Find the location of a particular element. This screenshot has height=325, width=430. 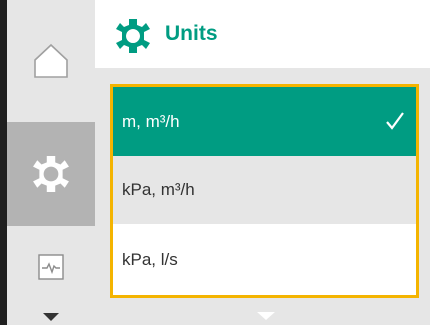

sidebar-item-home is located at coordinates (51, 61).